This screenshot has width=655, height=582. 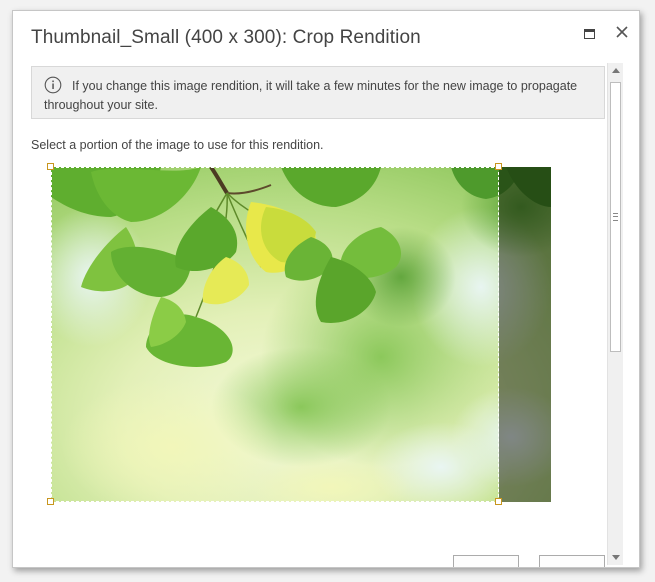 I want to click on save-button, so click(x=486, y=561).